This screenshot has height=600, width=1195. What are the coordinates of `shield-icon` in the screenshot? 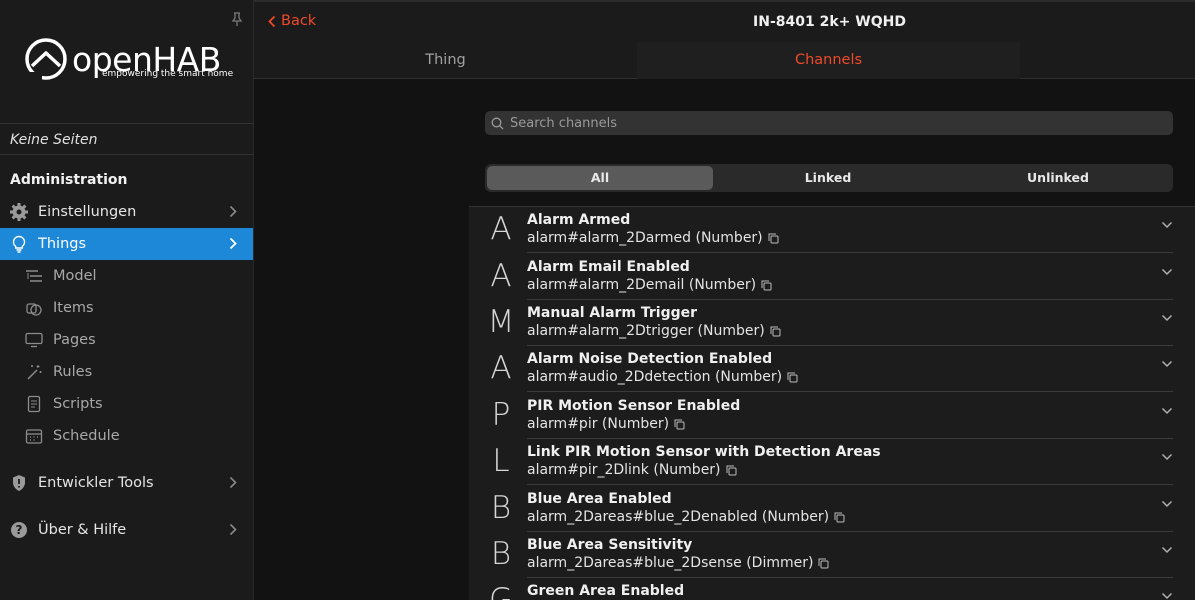 It's located at (19, 483).